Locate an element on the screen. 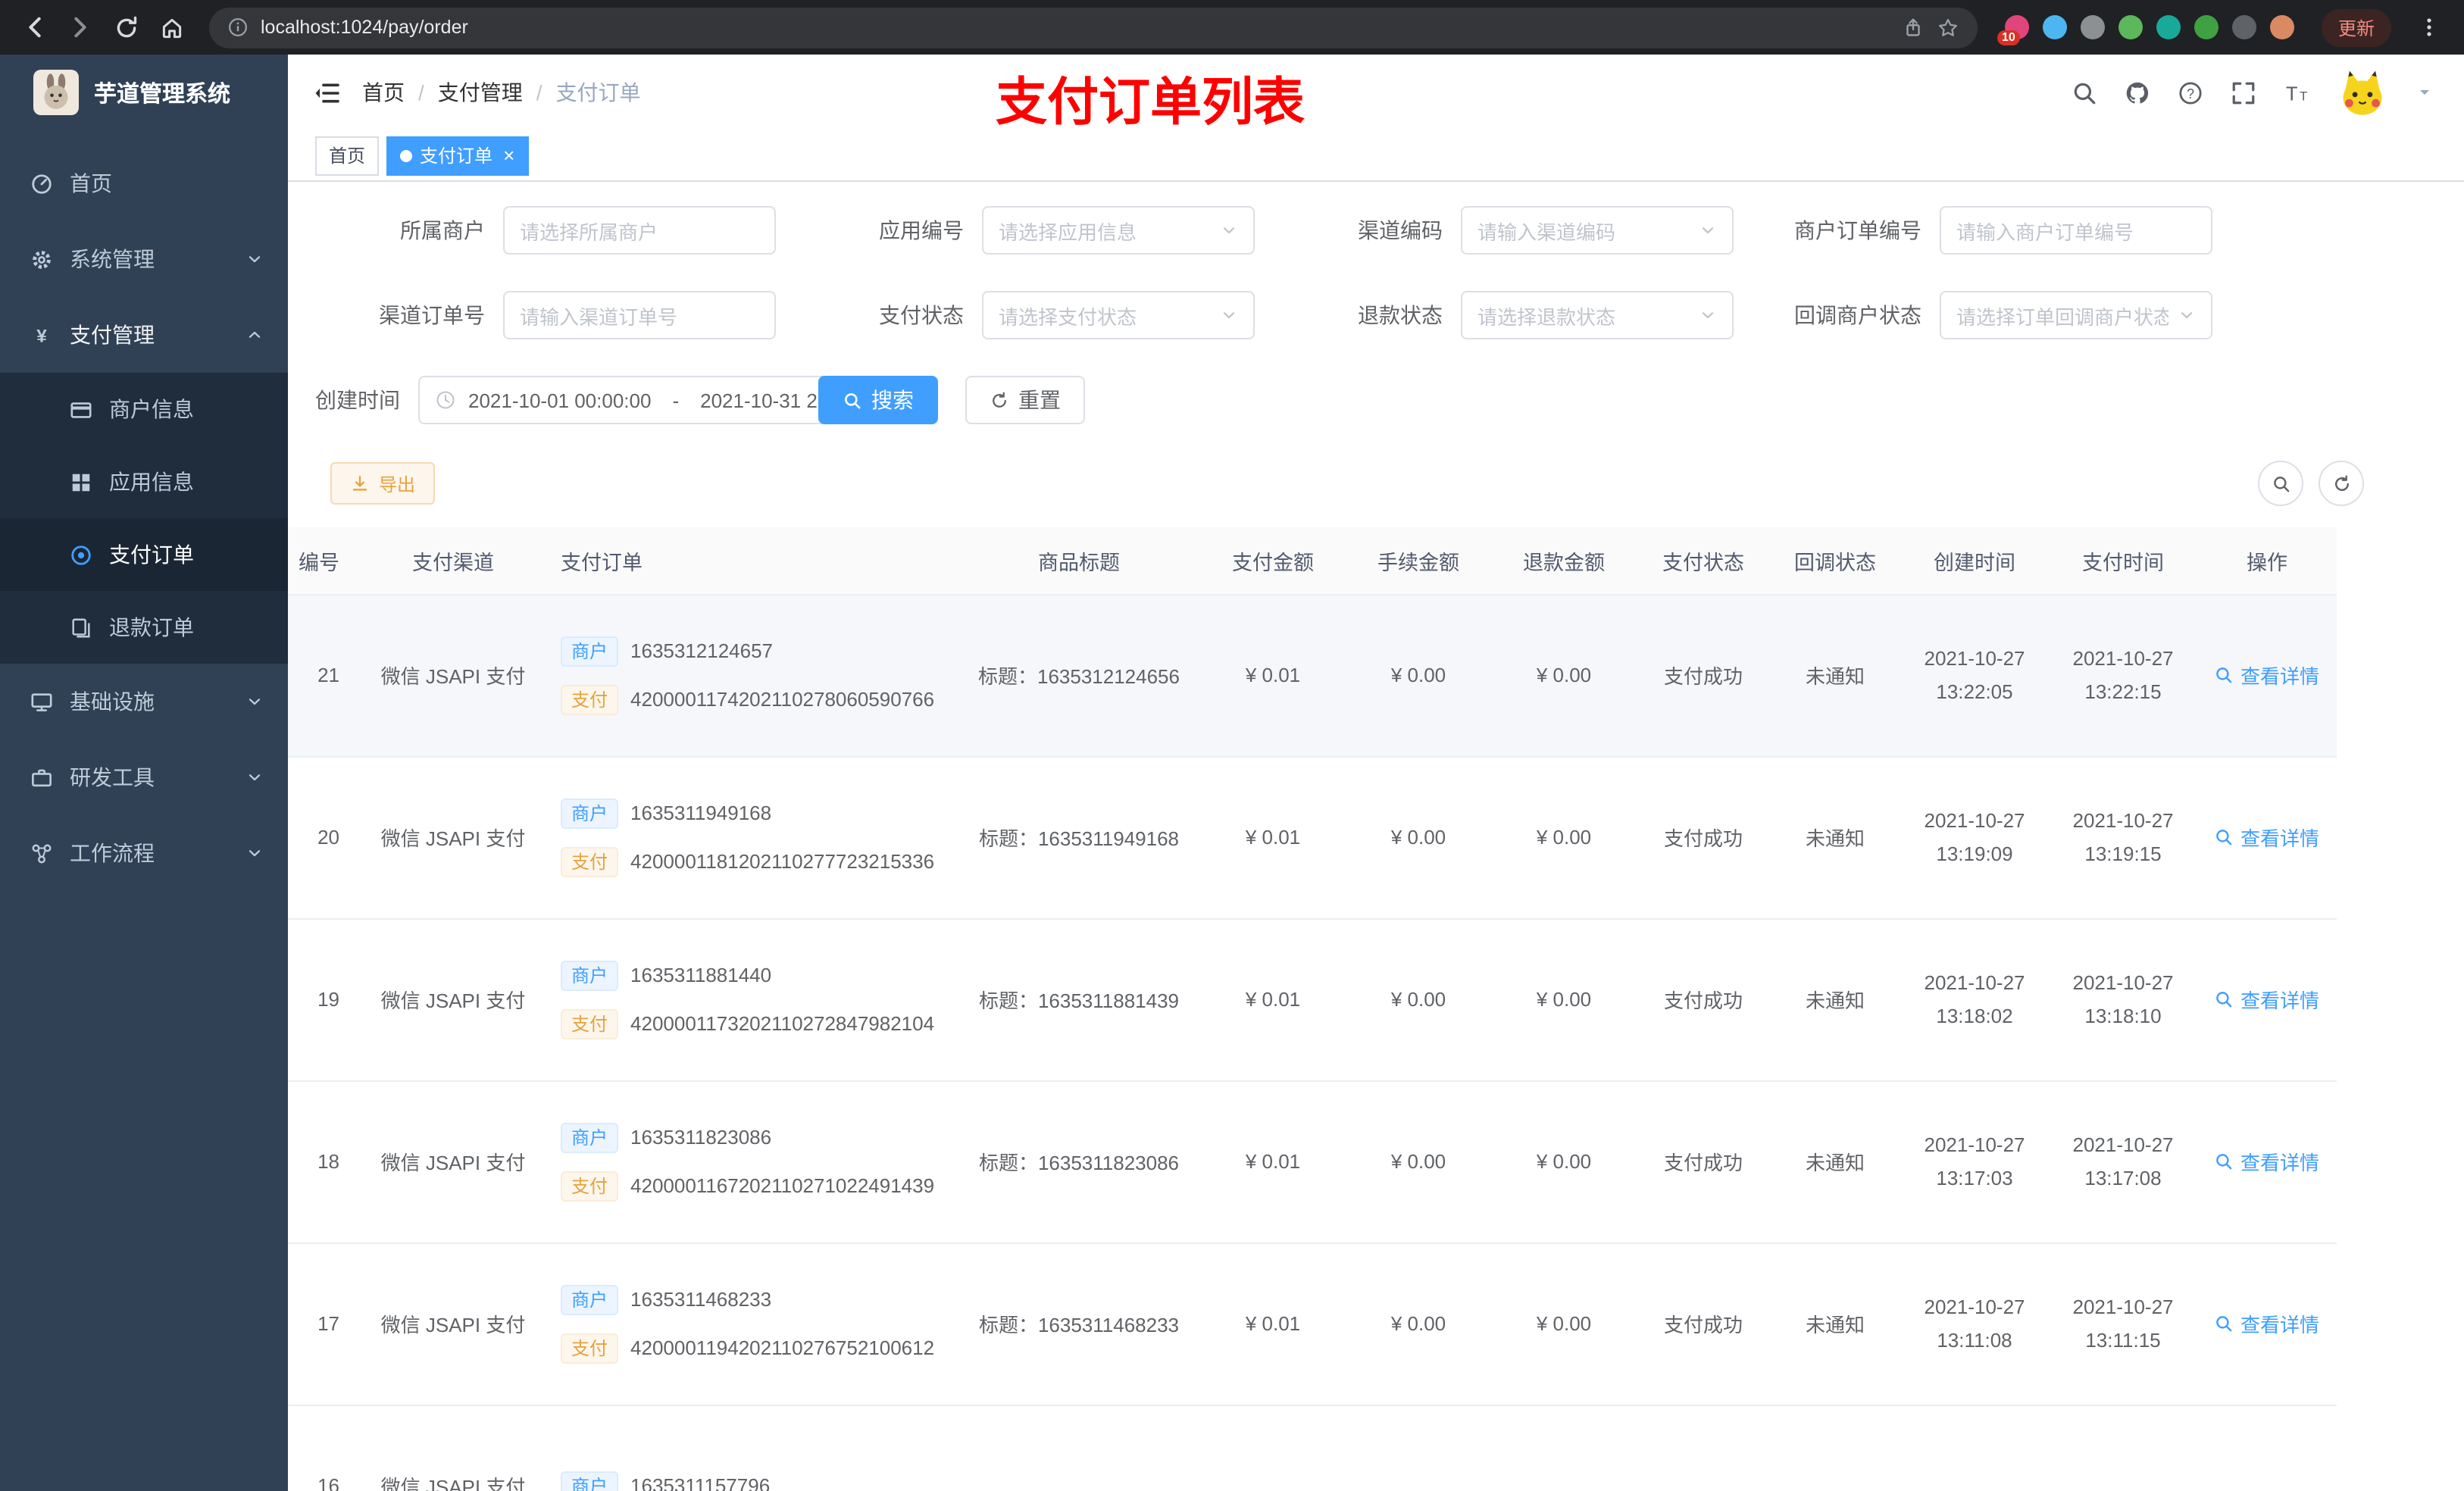 The height and width of the screenshot is (1491, 2464). sidebar-item-退款订单: 退款订单 is located at coordinates (144, 627).